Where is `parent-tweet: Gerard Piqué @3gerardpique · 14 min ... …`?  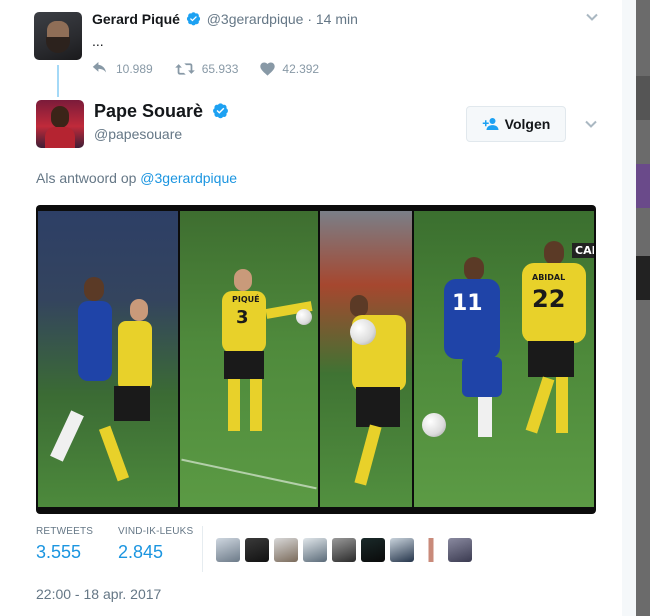 parent-tweet: Gerard Piqué @3gerardpique · 14 min ... … is located at coordinates (307, 45).